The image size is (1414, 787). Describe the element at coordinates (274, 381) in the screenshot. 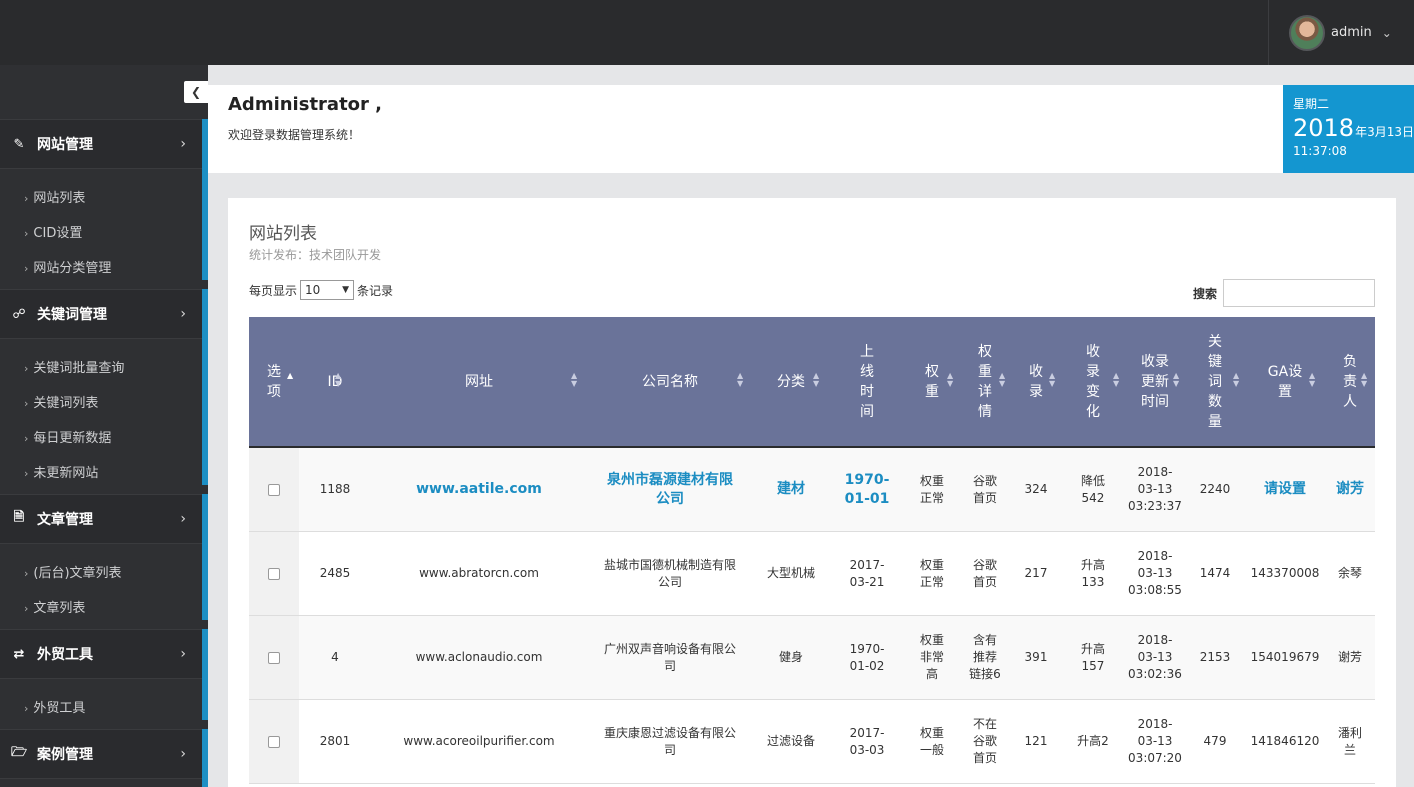

I see `col-select-header: 选 项 ▲▼` at that location.